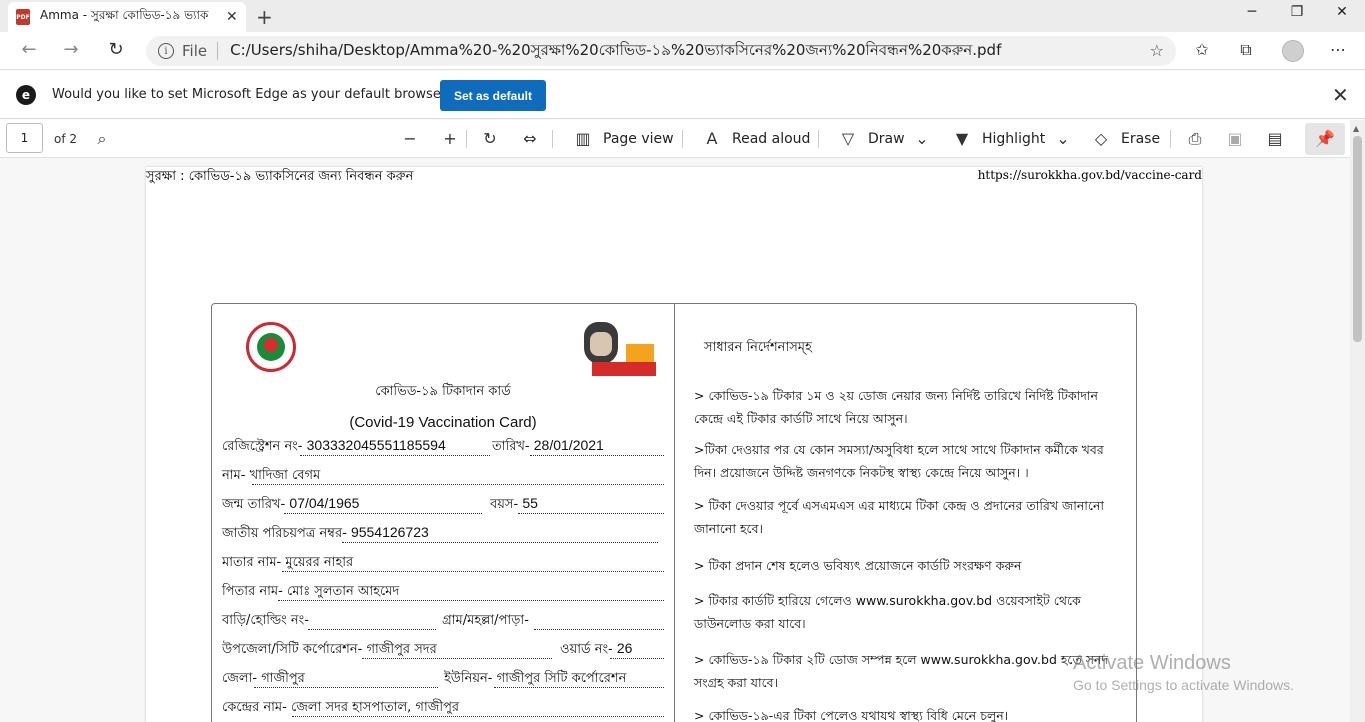 The height and width of the screenshot is (722, 1365). Describe the element at coordinates (26, 95) in the screenshot. I see `edge-logo-icon: e` at that location.